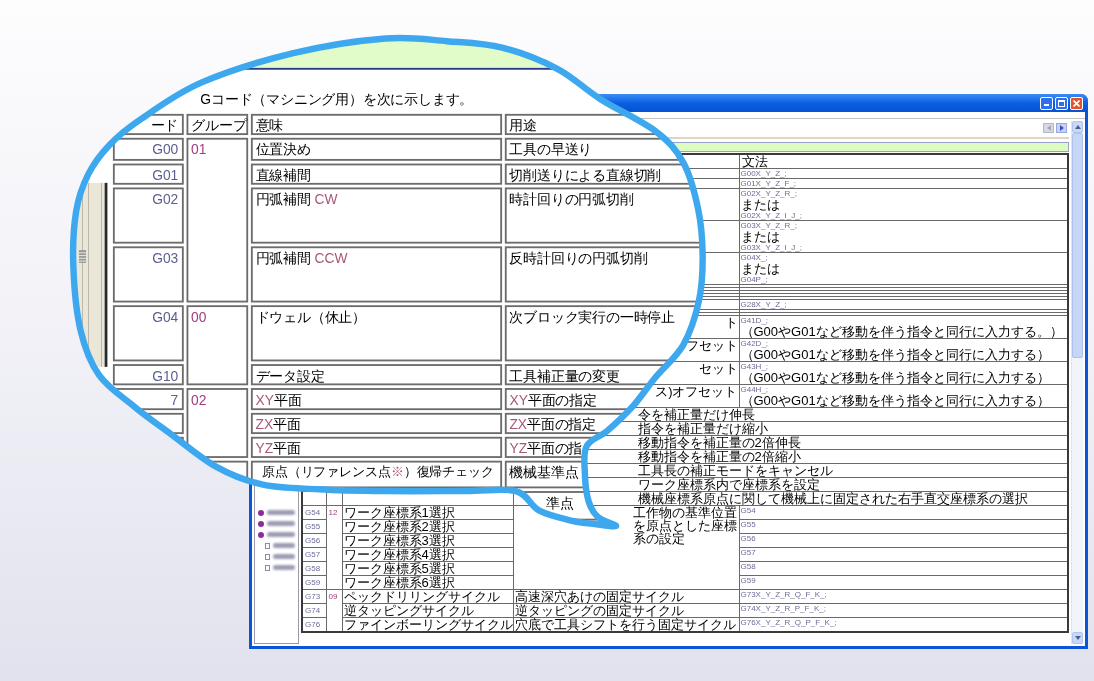  I want to click on syntax-line: G28X_Y_Z_;, so click(763, 304).